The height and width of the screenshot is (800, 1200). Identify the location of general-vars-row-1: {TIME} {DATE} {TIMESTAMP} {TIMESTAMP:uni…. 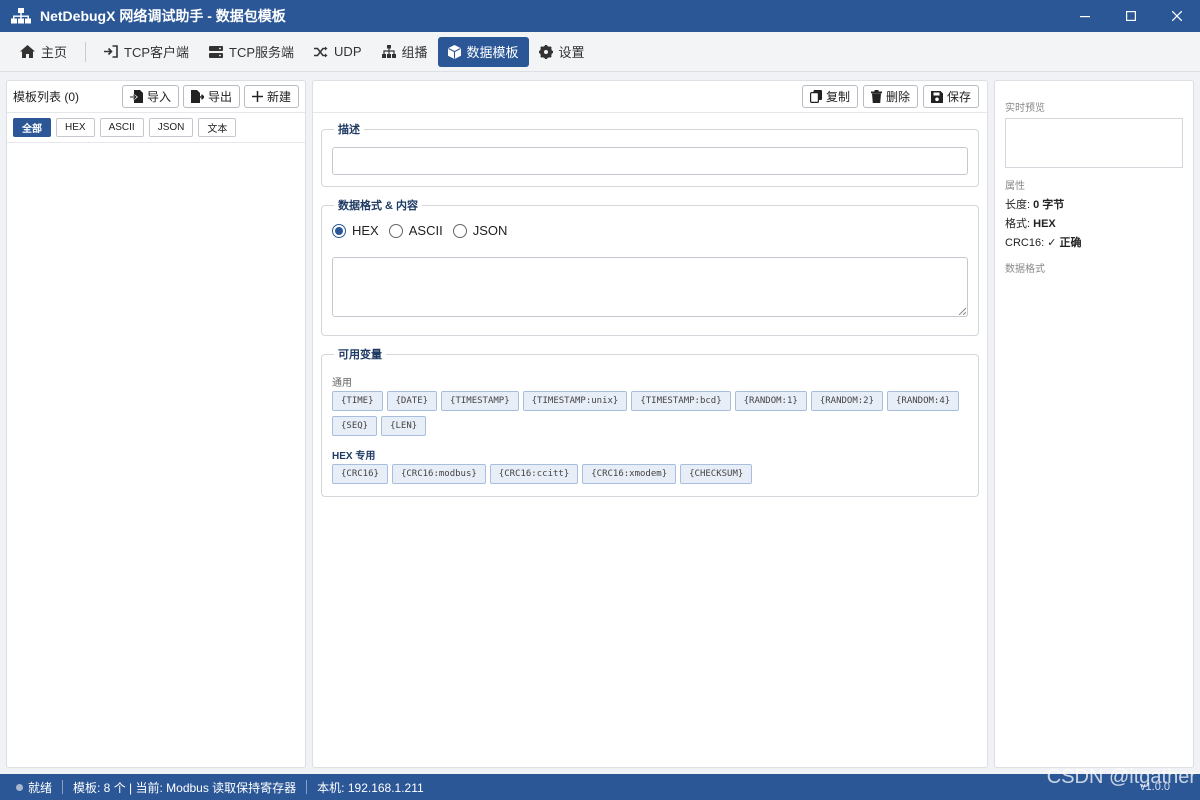
(646, 401).